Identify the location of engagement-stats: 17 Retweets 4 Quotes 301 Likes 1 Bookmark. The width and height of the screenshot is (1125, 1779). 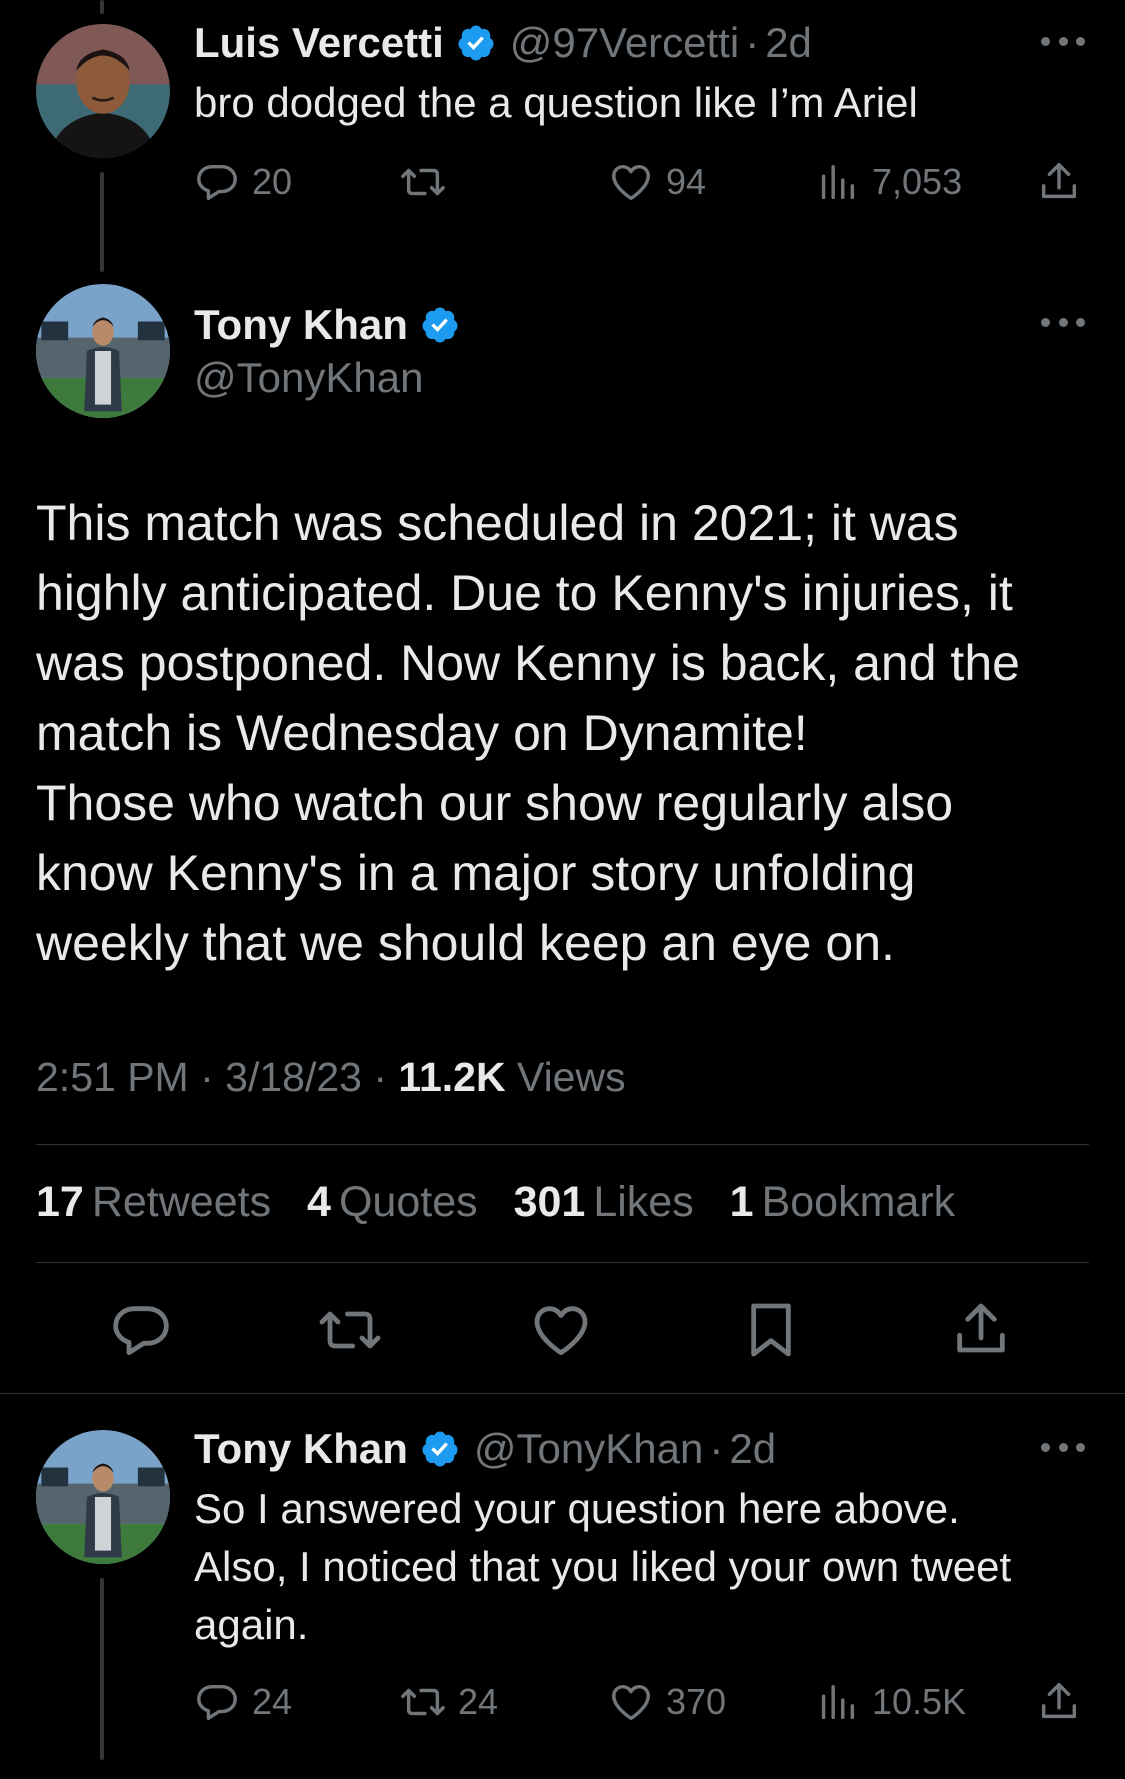
(507, 1202).